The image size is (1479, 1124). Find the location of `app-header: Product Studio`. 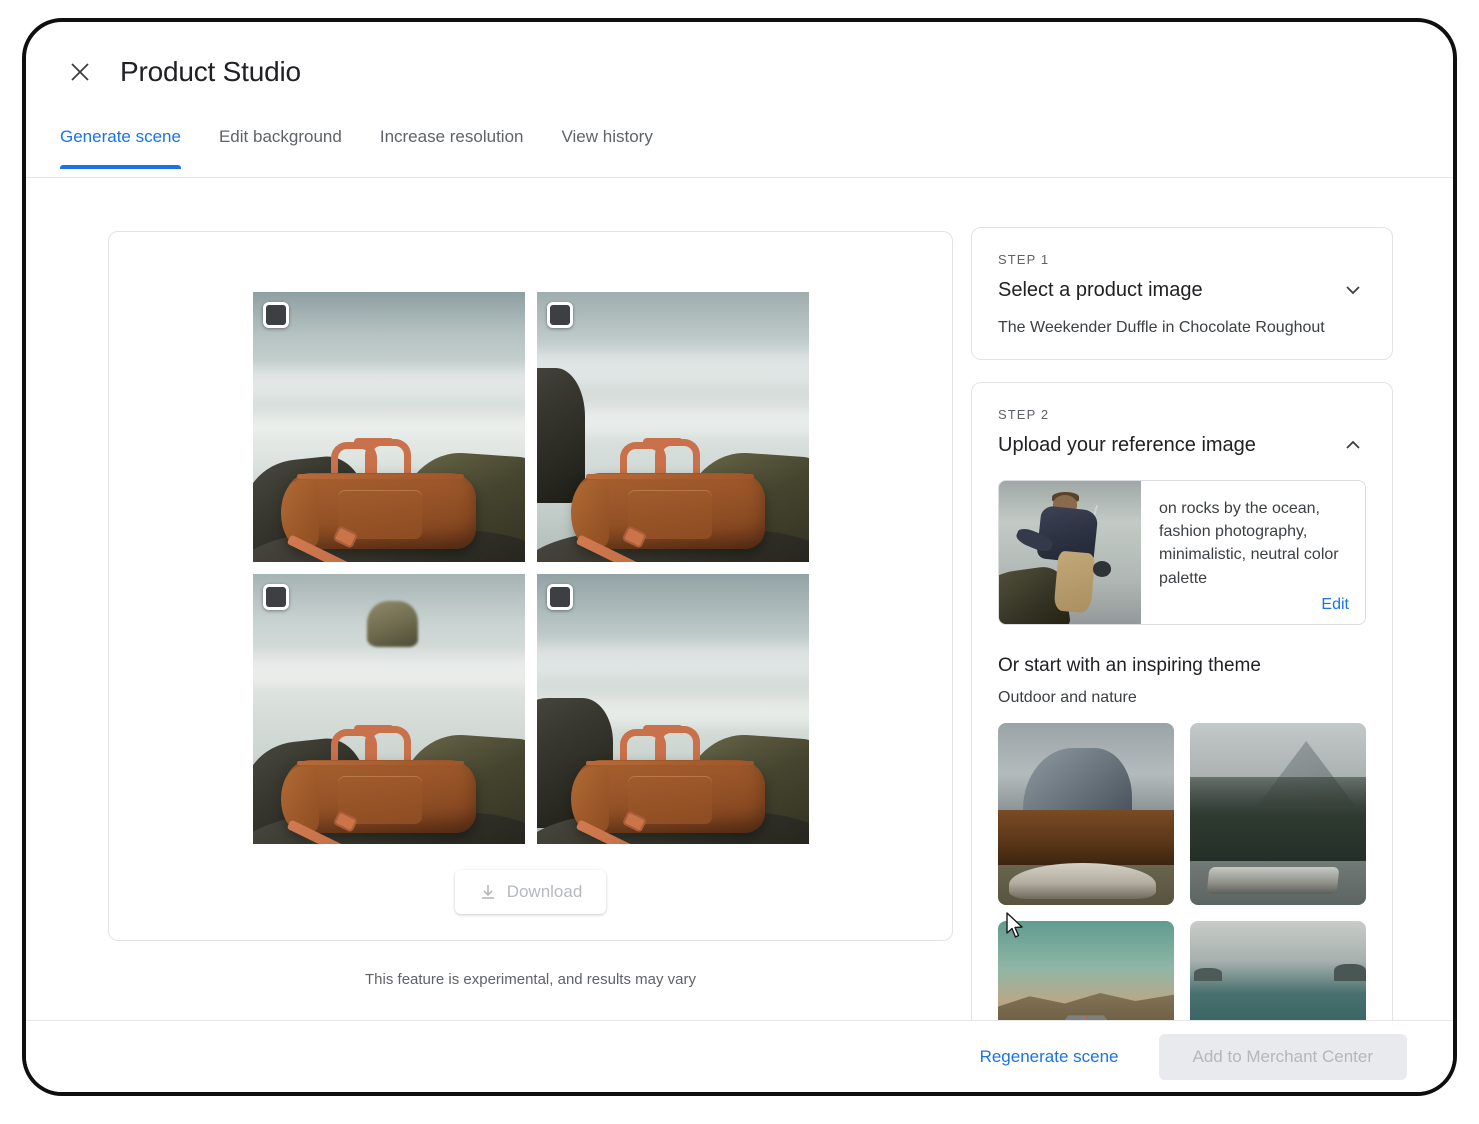

app-header: Product Studio is located at coordinates (739, 72).